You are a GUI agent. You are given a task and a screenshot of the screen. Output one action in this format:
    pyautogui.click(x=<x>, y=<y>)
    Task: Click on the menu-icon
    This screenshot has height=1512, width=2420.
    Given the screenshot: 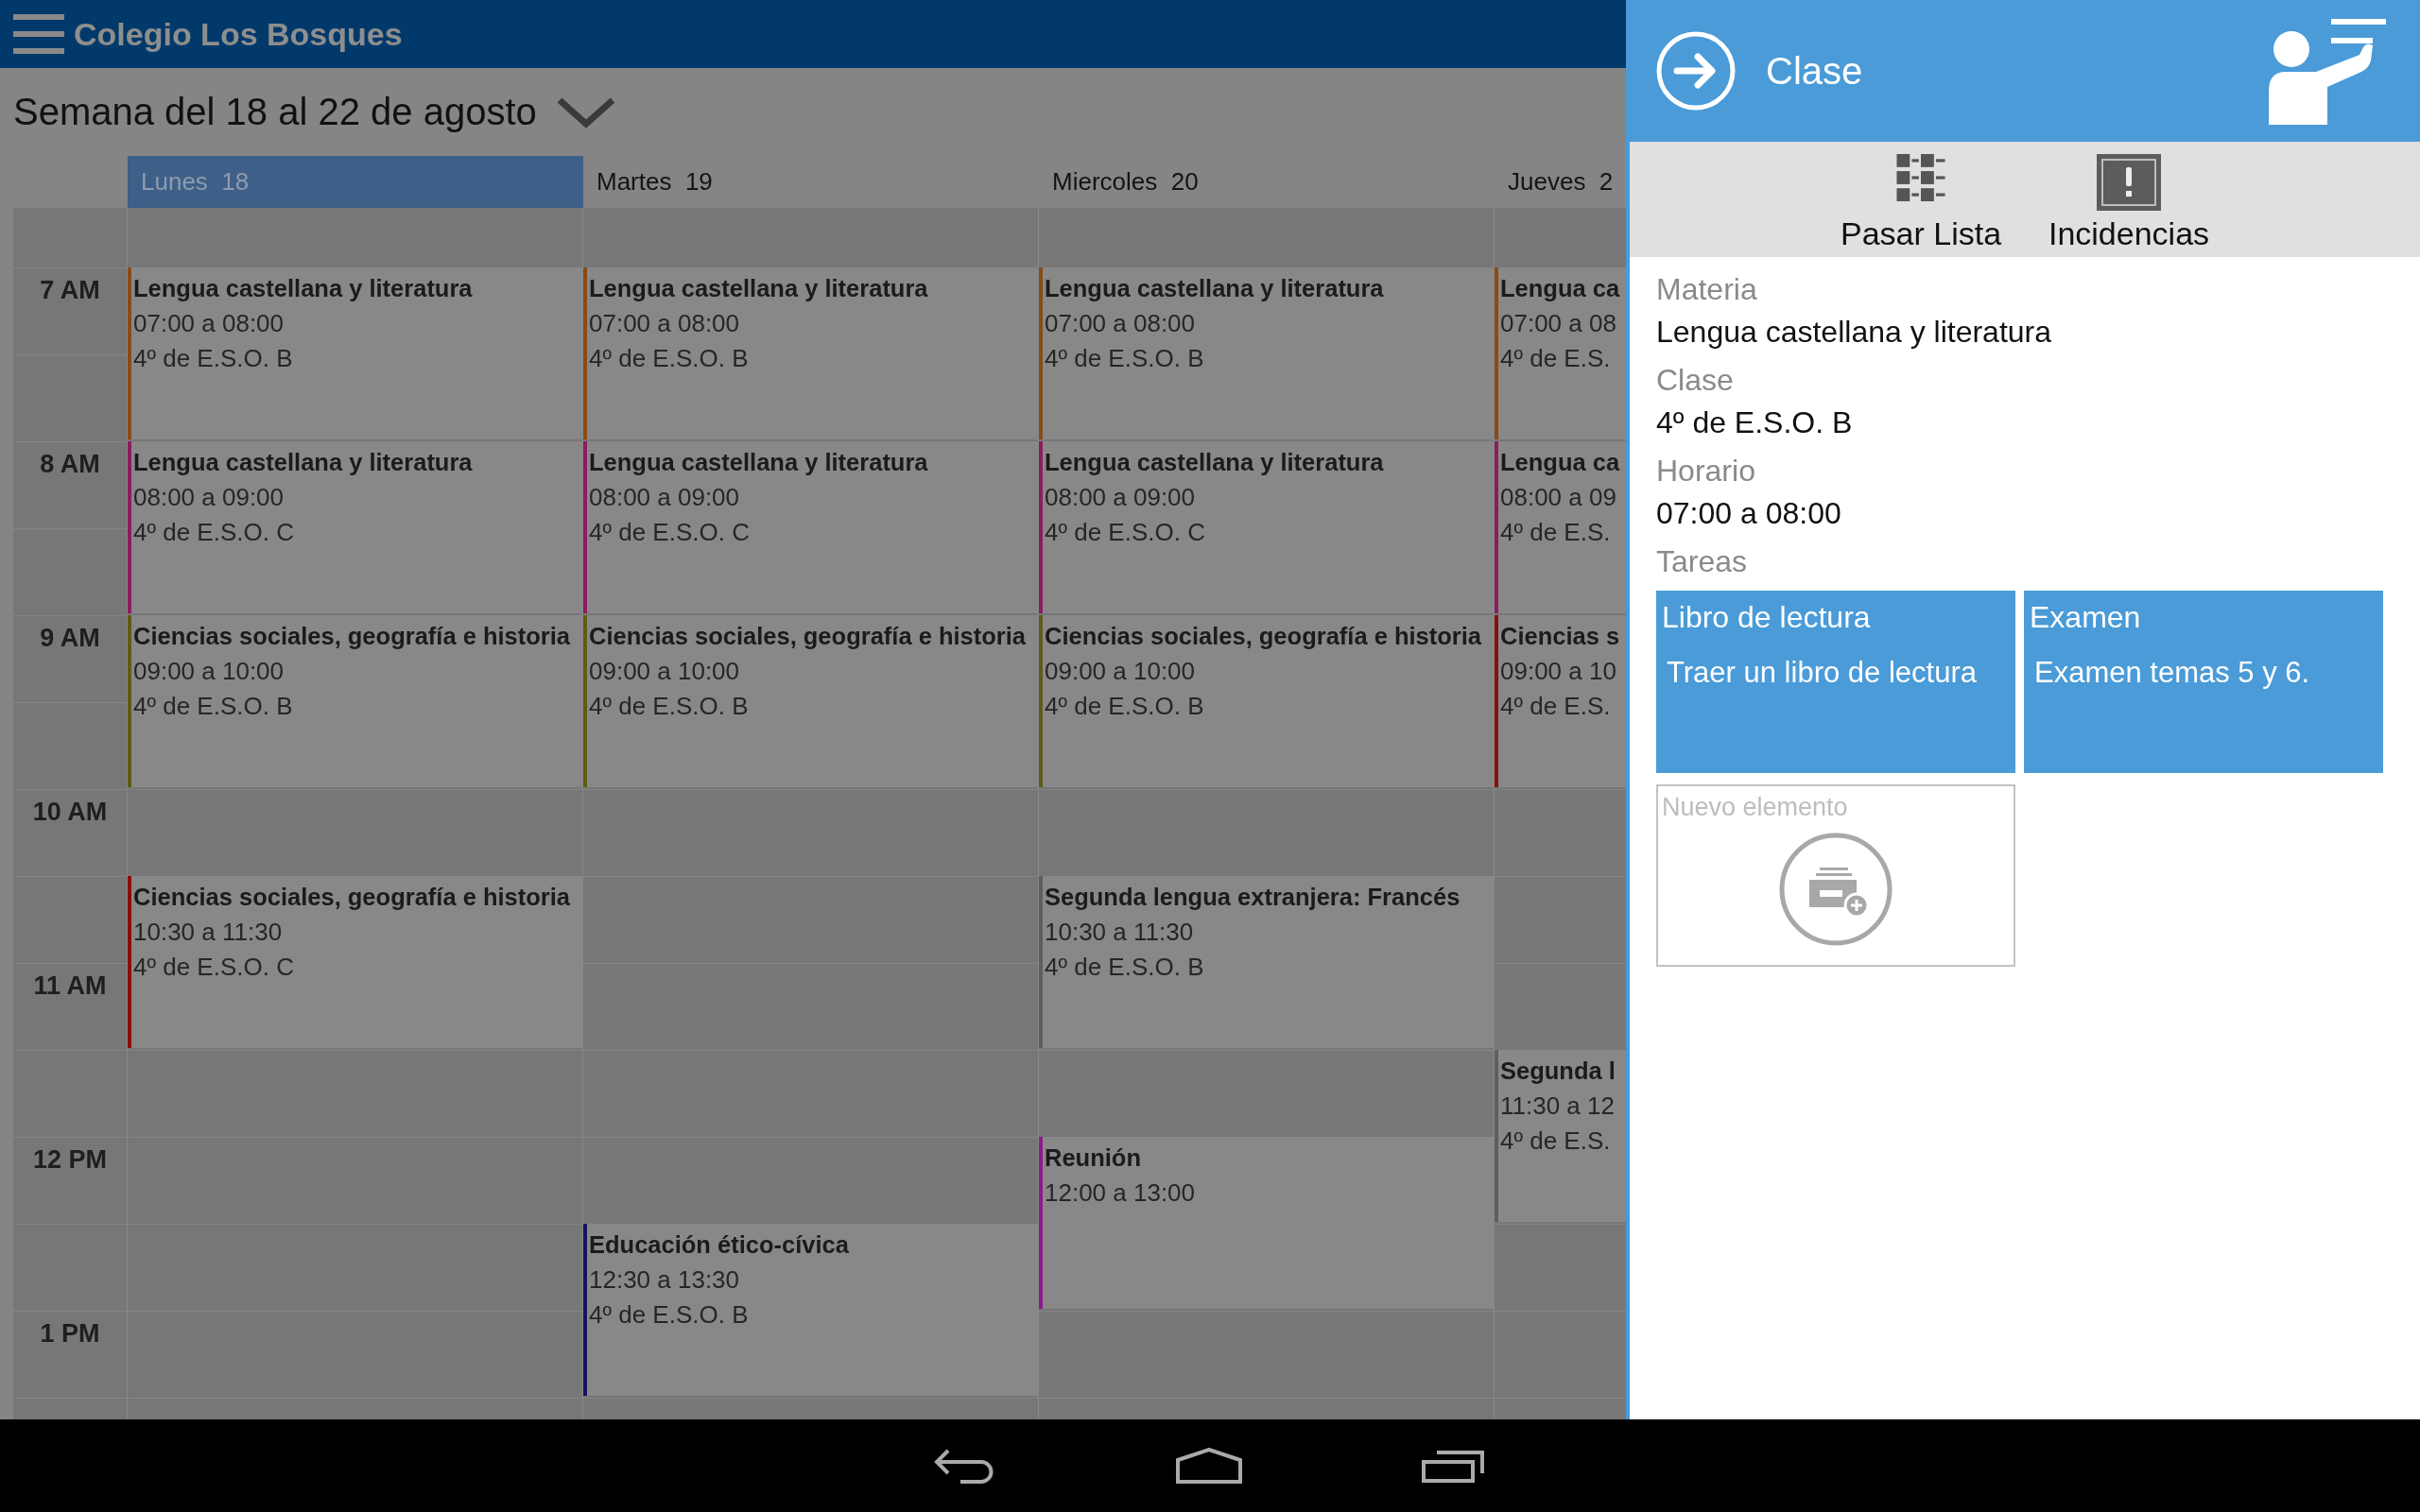 What is the action you would take?
    pyautogui.click(x=38, y=34)
    